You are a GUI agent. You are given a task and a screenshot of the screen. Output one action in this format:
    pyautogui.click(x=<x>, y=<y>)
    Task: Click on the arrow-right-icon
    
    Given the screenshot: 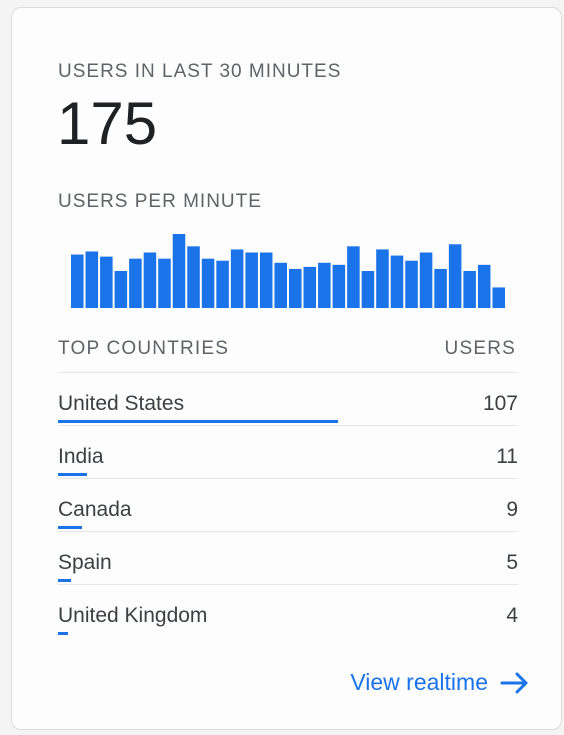 What is the action you would take?
    pyautogui.click(x=514, y=682)
    